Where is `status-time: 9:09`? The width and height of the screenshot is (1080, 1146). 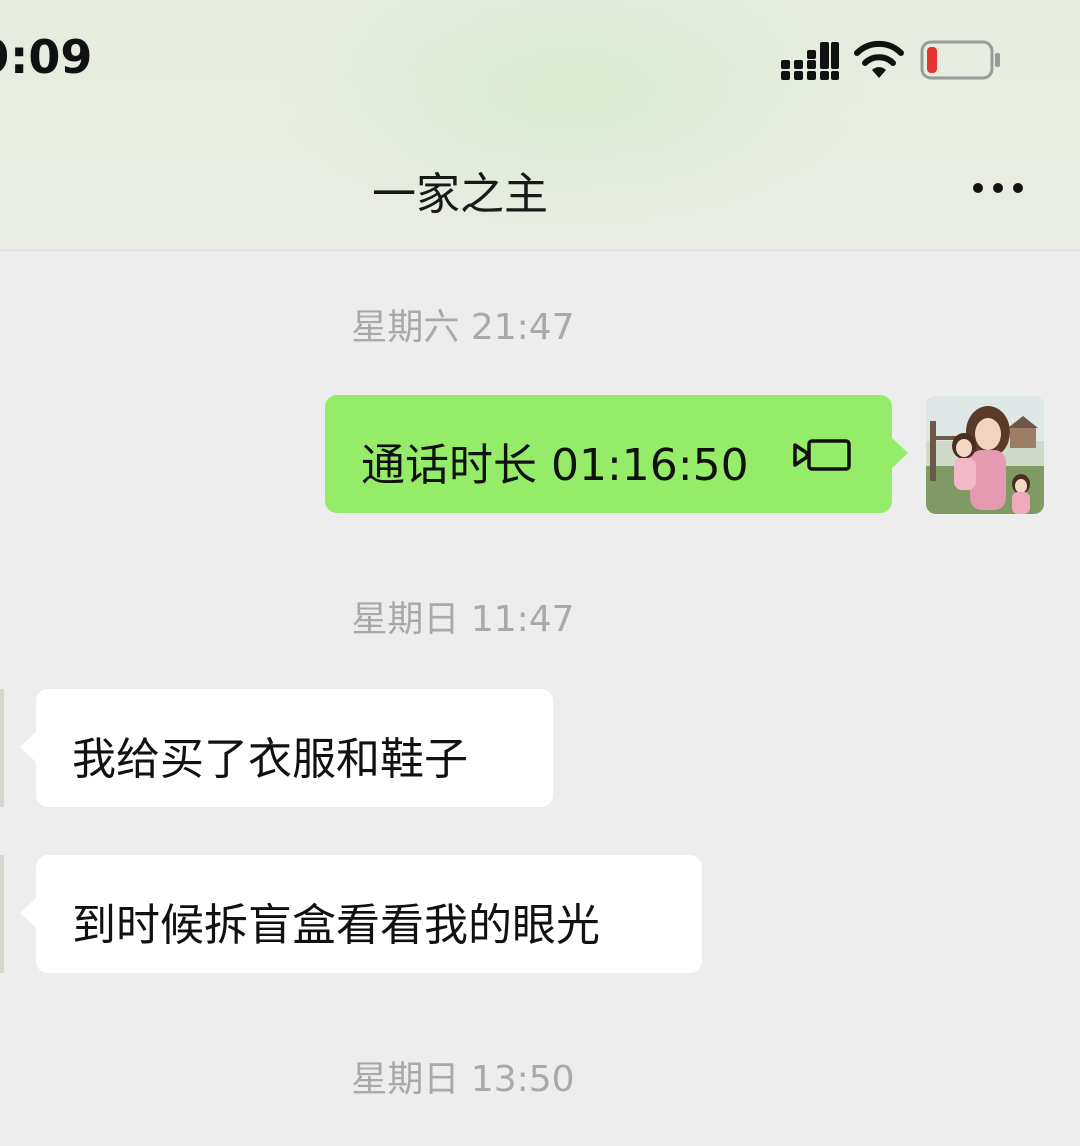
status-time: 9:09 is located at coordinates (46, 57).